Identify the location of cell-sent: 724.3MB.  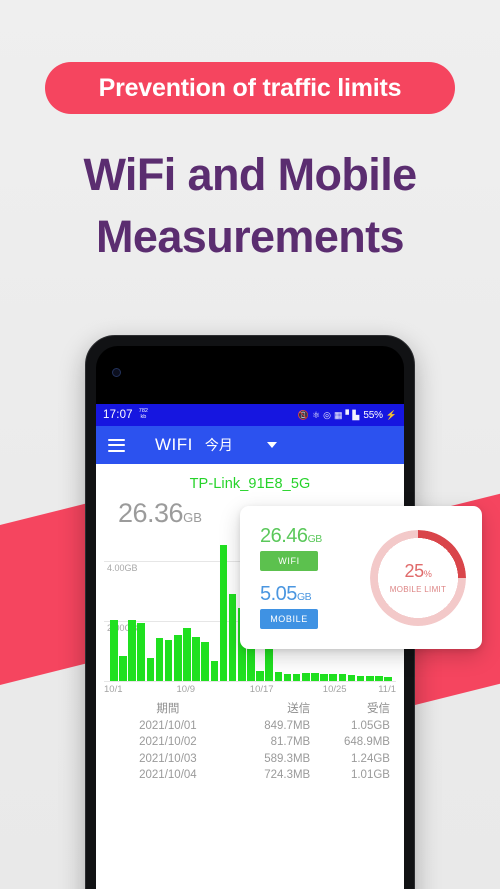
(287, 775).